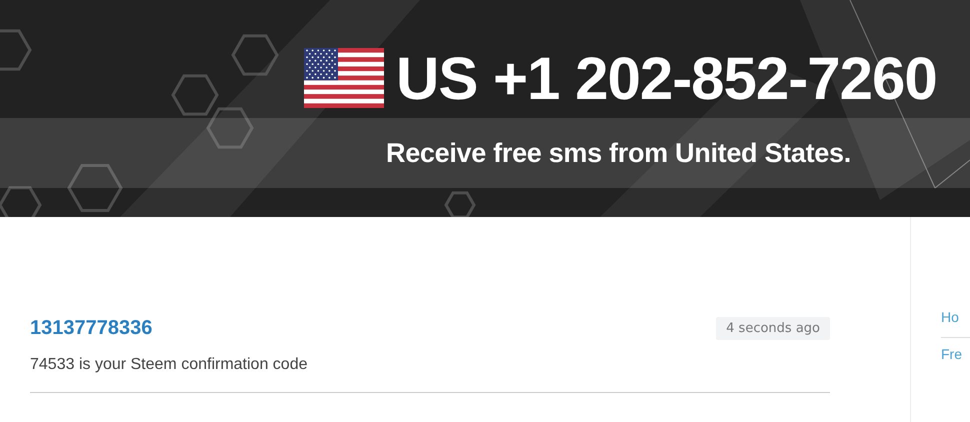  What do you see at coordinates (666, 78) in the screenshot?
I see `phone-number-title: US +1 202-852-7260` at bounding box center [666, 78].